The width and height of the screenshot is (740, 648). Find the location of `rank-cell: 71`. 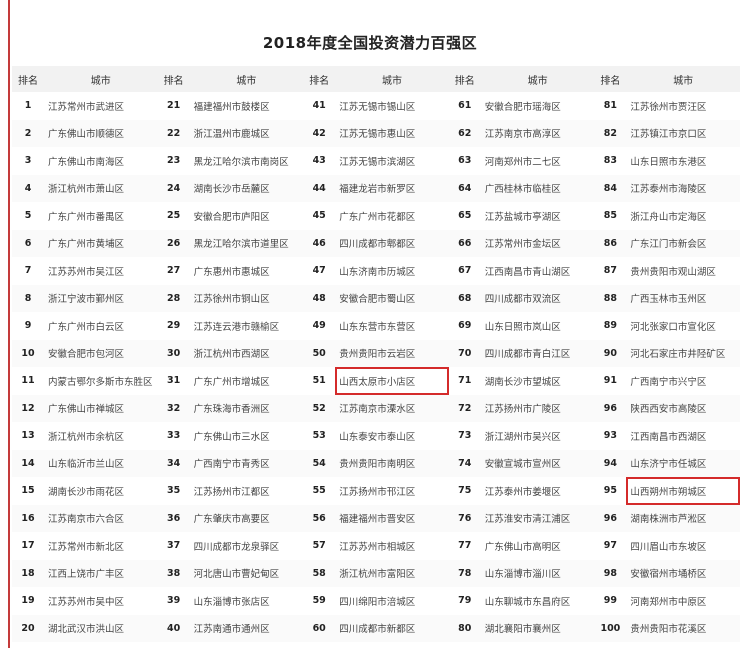

rank-cell: 71 is located at coordinates (465, 381).